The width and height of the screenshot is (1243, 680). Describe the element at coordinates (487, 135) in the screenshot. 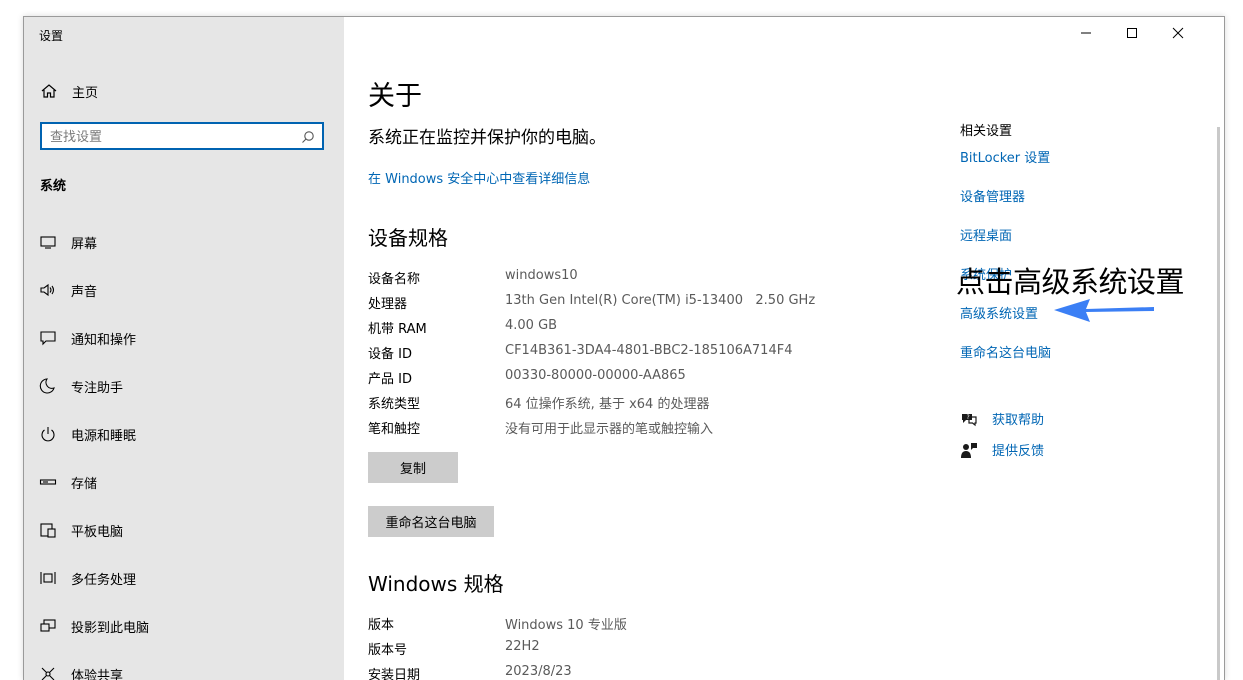

I see `security-status-text: 系统正在监控并保护你的电脑。` at that location.